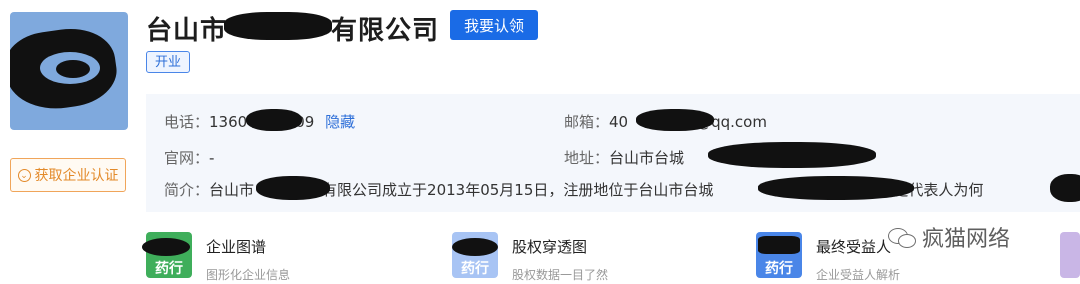 Image resolution: width=1080 pixels, height=284 pixels. Describe the element at coordinates (475, 255) in the screenshot. I see `equity-chart-icon: 药行` at that location.